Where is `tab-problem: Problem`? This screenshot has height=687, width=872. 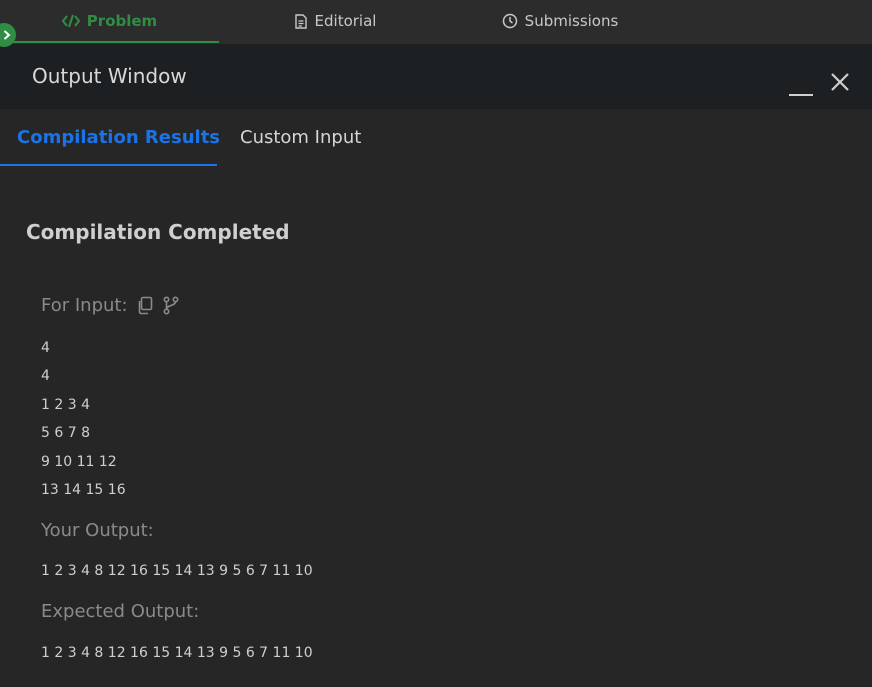
tab-problem: Problem is located at coordinates (109, 21).